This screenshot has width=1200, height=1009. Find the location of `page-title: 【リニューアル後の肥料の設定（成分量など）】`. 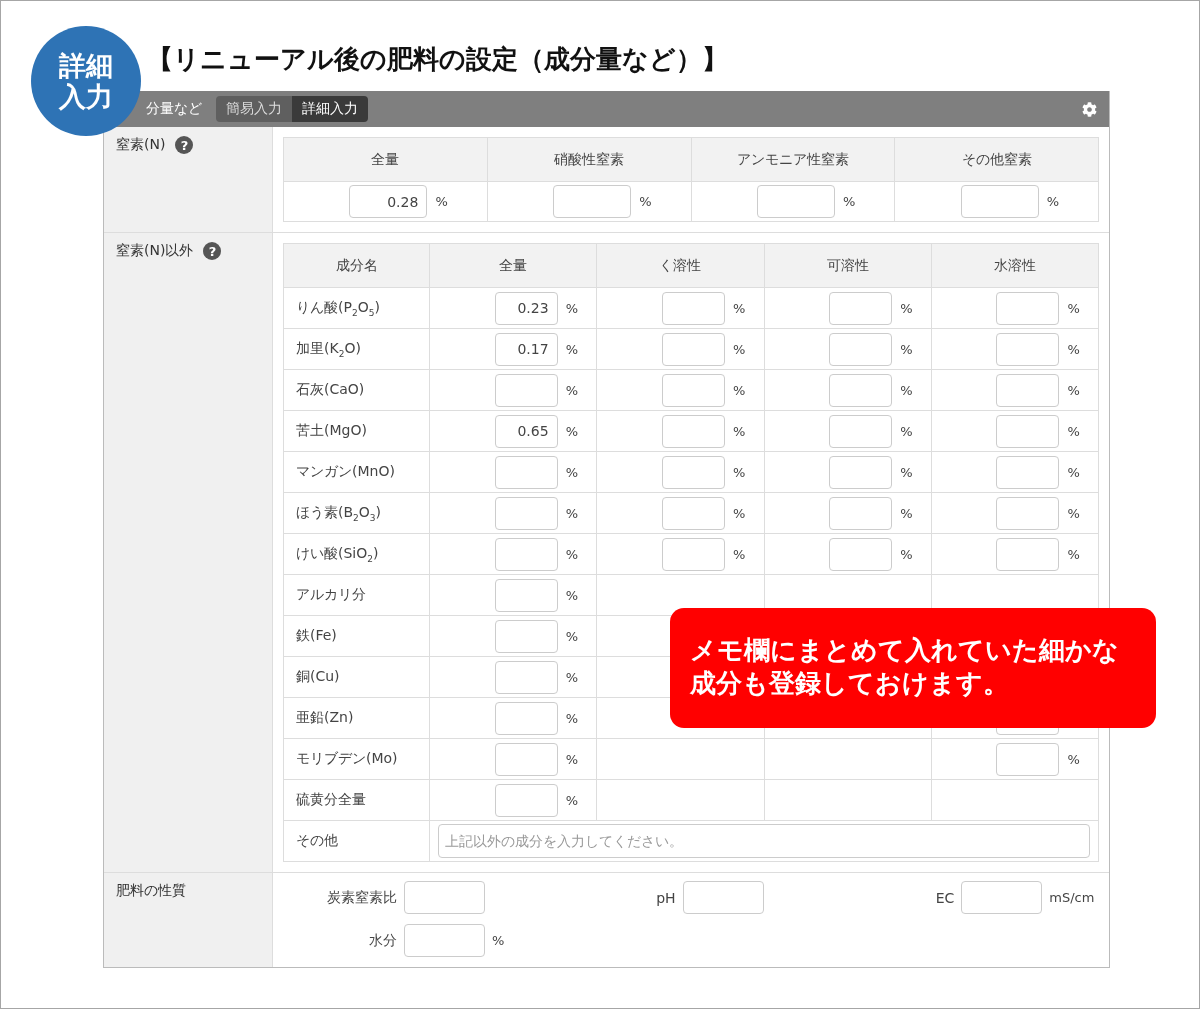

page-title: 【リニューアル後の肥料の設定（成分量など）】 is located at coordinates (438, 59).